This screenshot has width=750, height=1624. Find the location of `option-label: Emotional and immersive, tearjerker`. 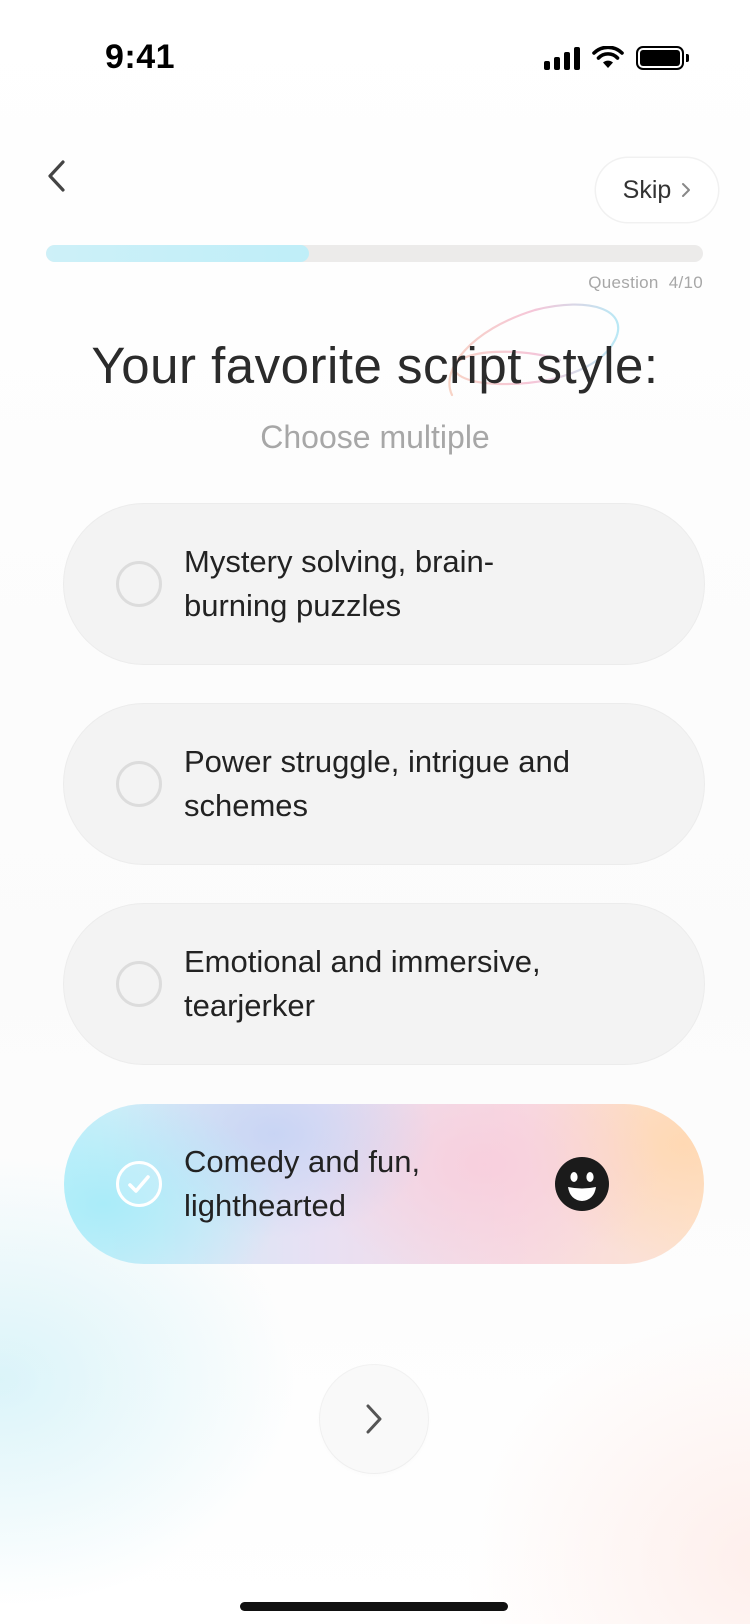

option-label: Emotional and immersive, tearjerker is located at coordinates (362, 983).